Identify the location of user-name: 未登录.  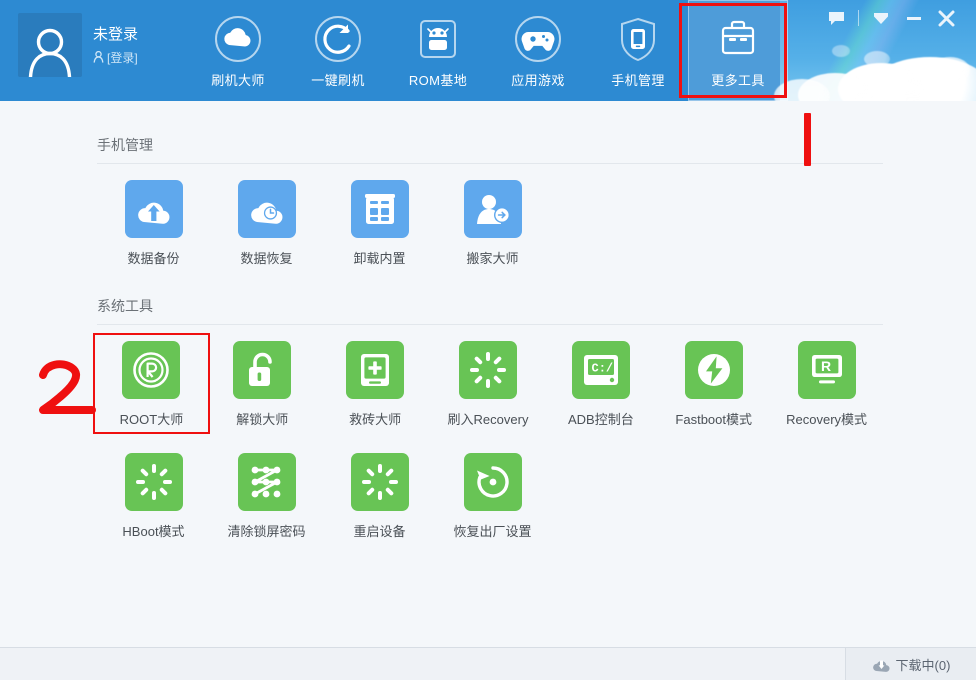
(116, 34).